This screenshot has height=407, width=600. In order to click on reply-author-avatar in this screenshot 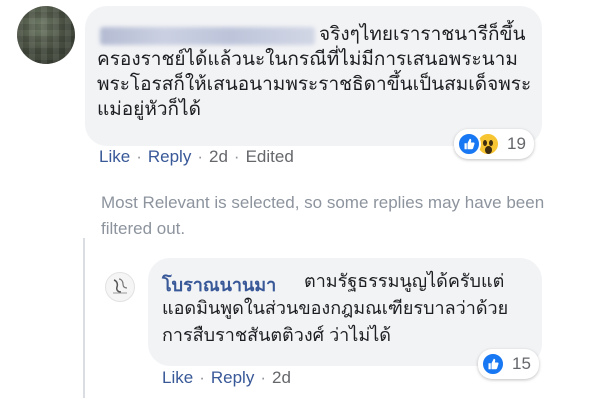, I will do `click(120, 287)`.